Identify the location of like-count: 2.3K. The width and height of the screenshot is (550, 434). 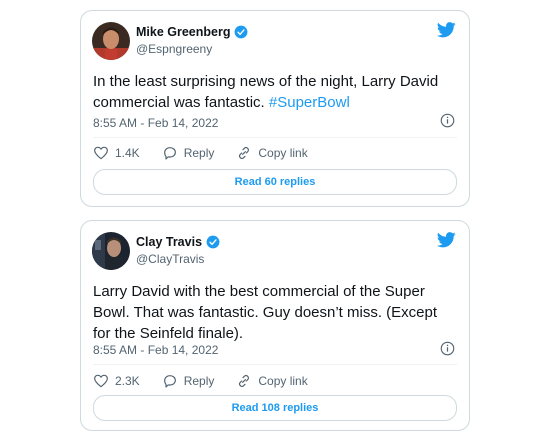
(127, 381).